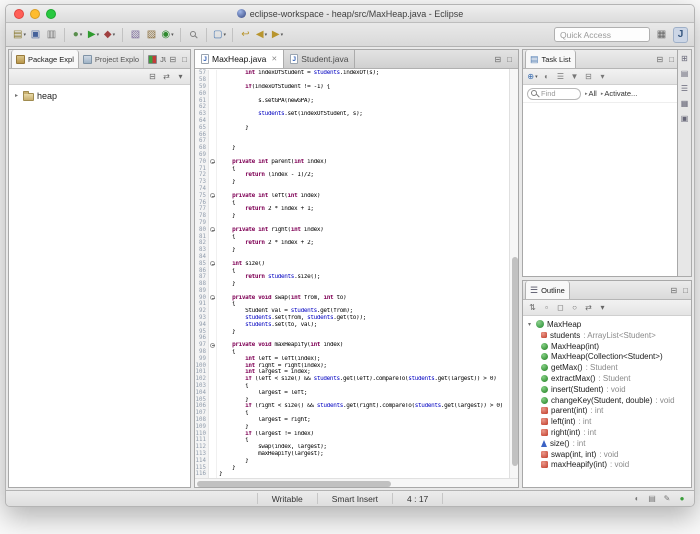 This screenshot has height=534, width=700. I want to click on code-text: students.set(to, val);, so click(267, 325).